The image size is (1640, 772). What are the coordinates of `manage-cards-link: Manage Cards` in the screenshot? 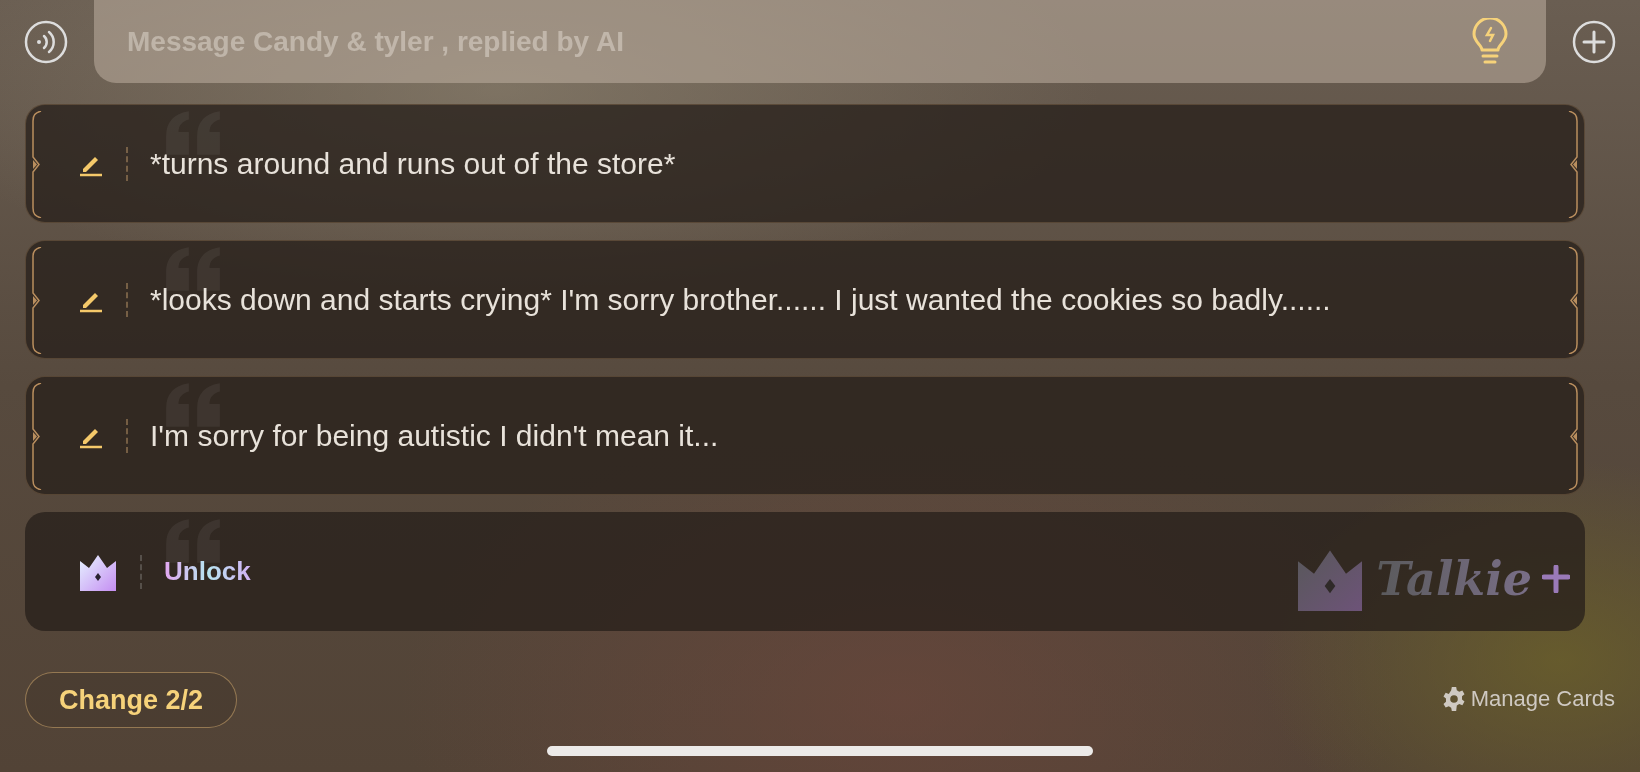 It's located at (1527, 699).